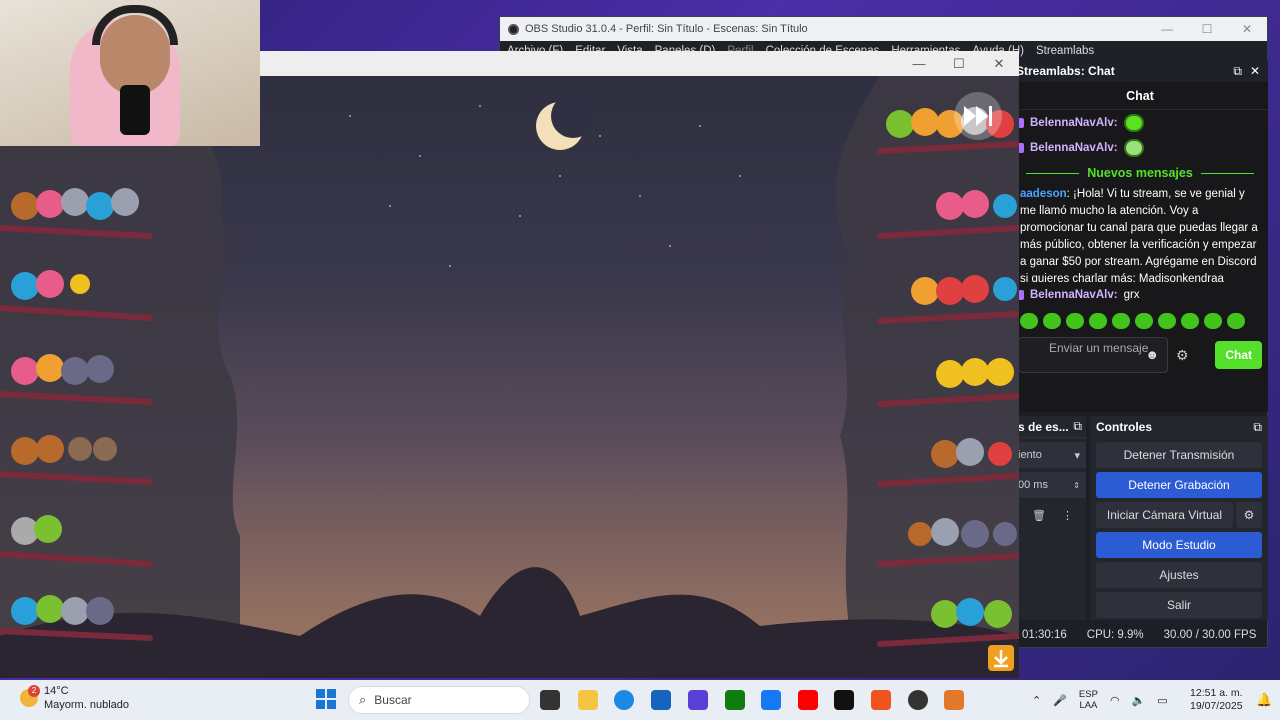  I want to click on menu-streamlabs: Streamlabs, so click(1065, 51).